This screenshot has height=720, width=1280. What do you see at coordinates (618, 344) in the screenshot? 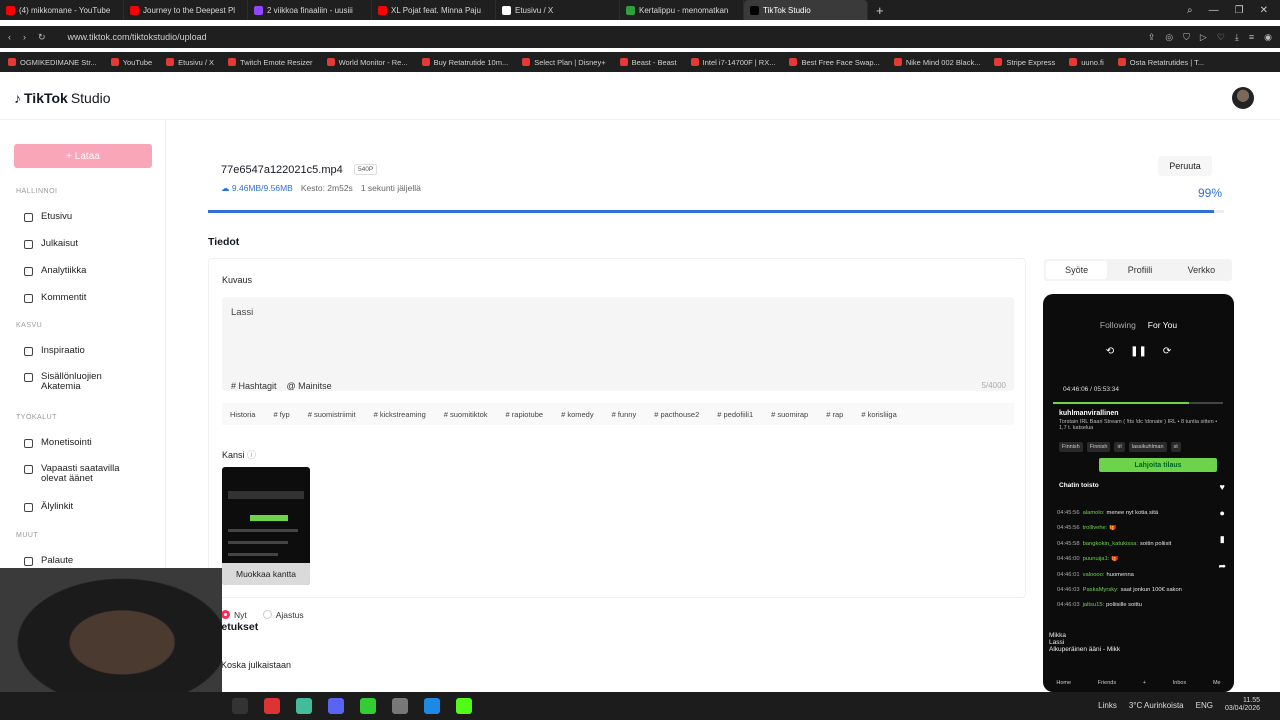
I see `description-input: Lassi # Hashtagit @ Mainitse 5/4000` at bounding box center [618, 344].